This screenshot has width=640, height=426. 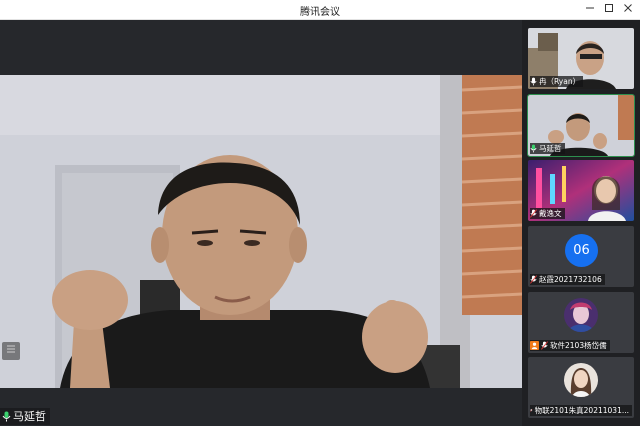 What do you see at coordinates (560, 81) in the screenshot?
I see `participant-name: 冉（Ryan）` at bounding box center [560, 81].